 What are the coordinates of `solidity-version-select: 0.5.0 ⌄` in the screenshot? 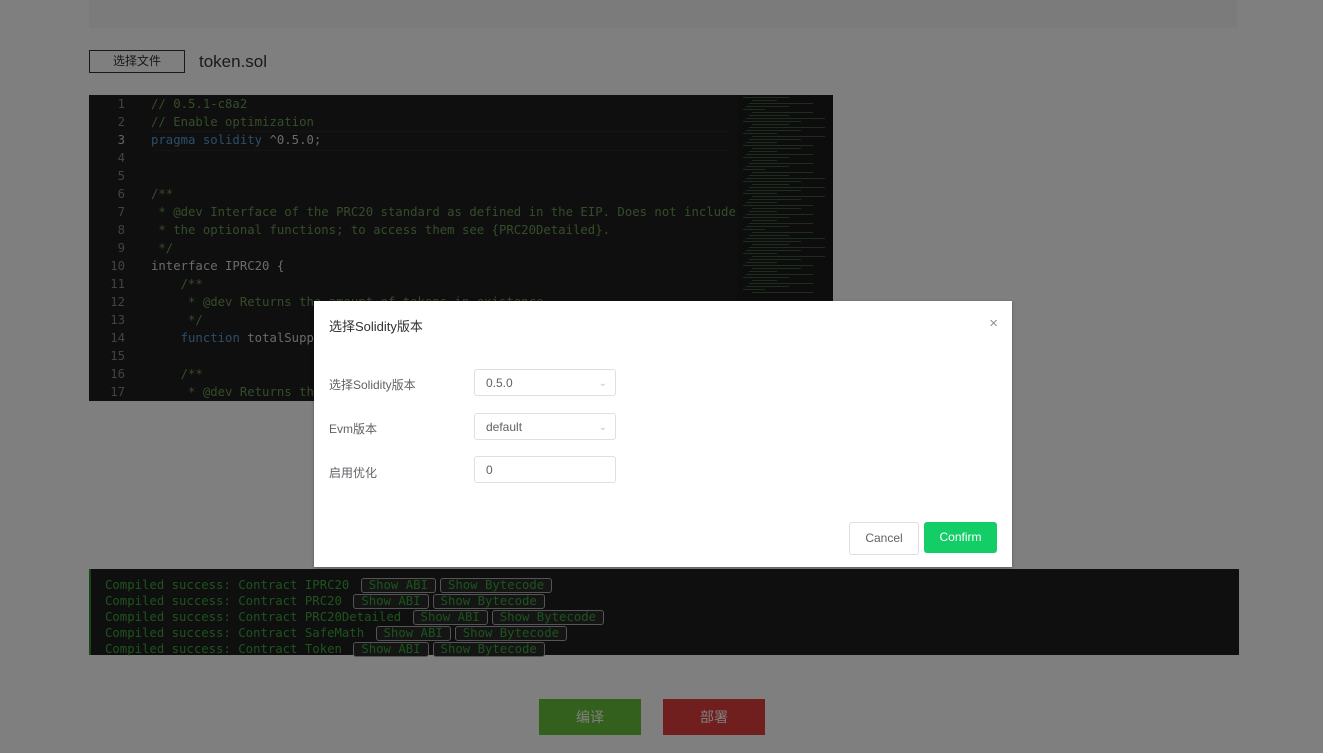 It's located at (545, 382).